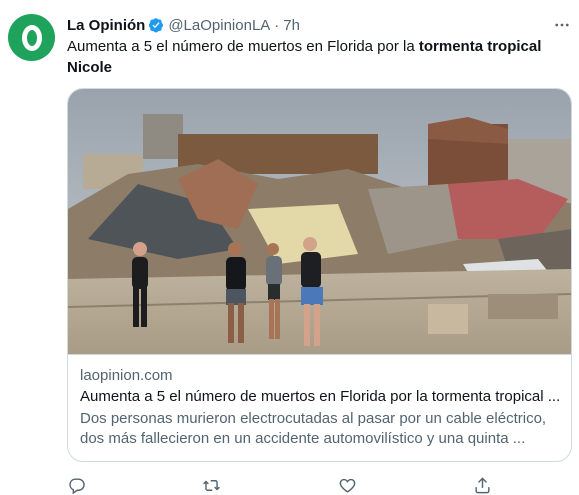  Describe the element at coordinates (289, 484) in the screenshot. I see `action-bar` at that location.